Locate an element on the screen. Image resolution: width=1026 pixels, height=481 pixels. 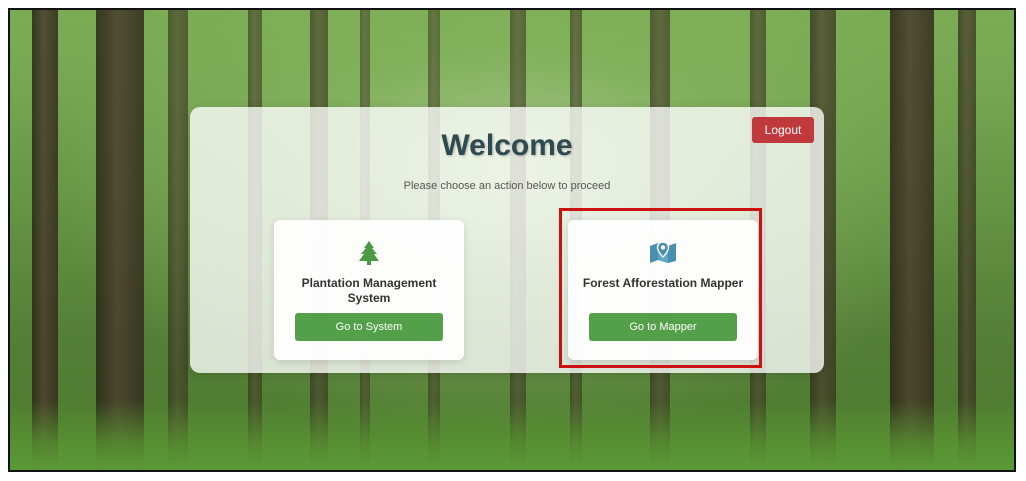
tree-icon is located at coordinates (369, 253).